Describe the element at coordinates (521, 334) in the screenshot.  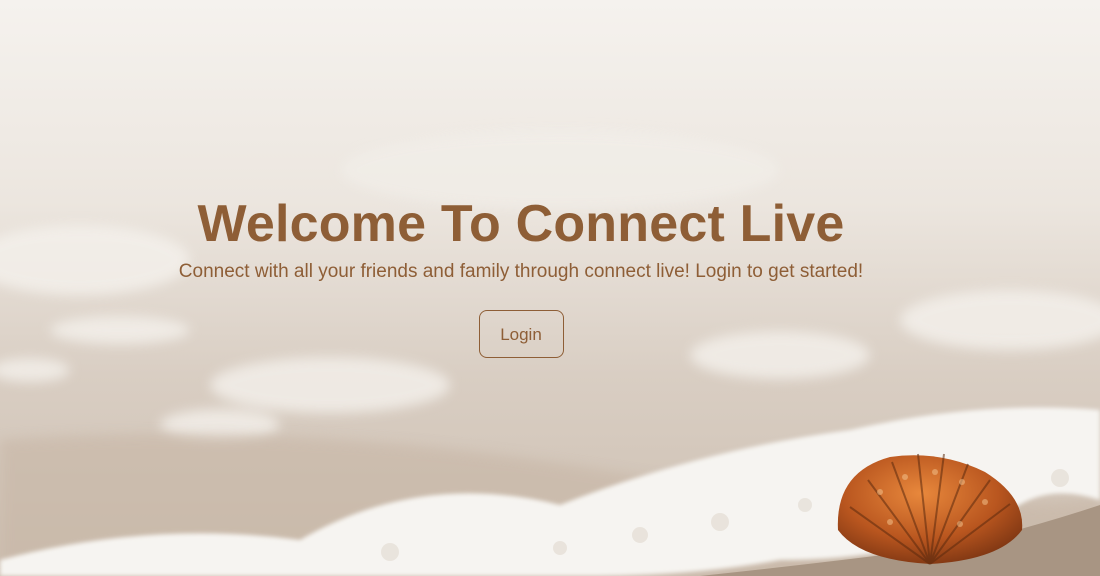
I see `login-button: Login` at that location.